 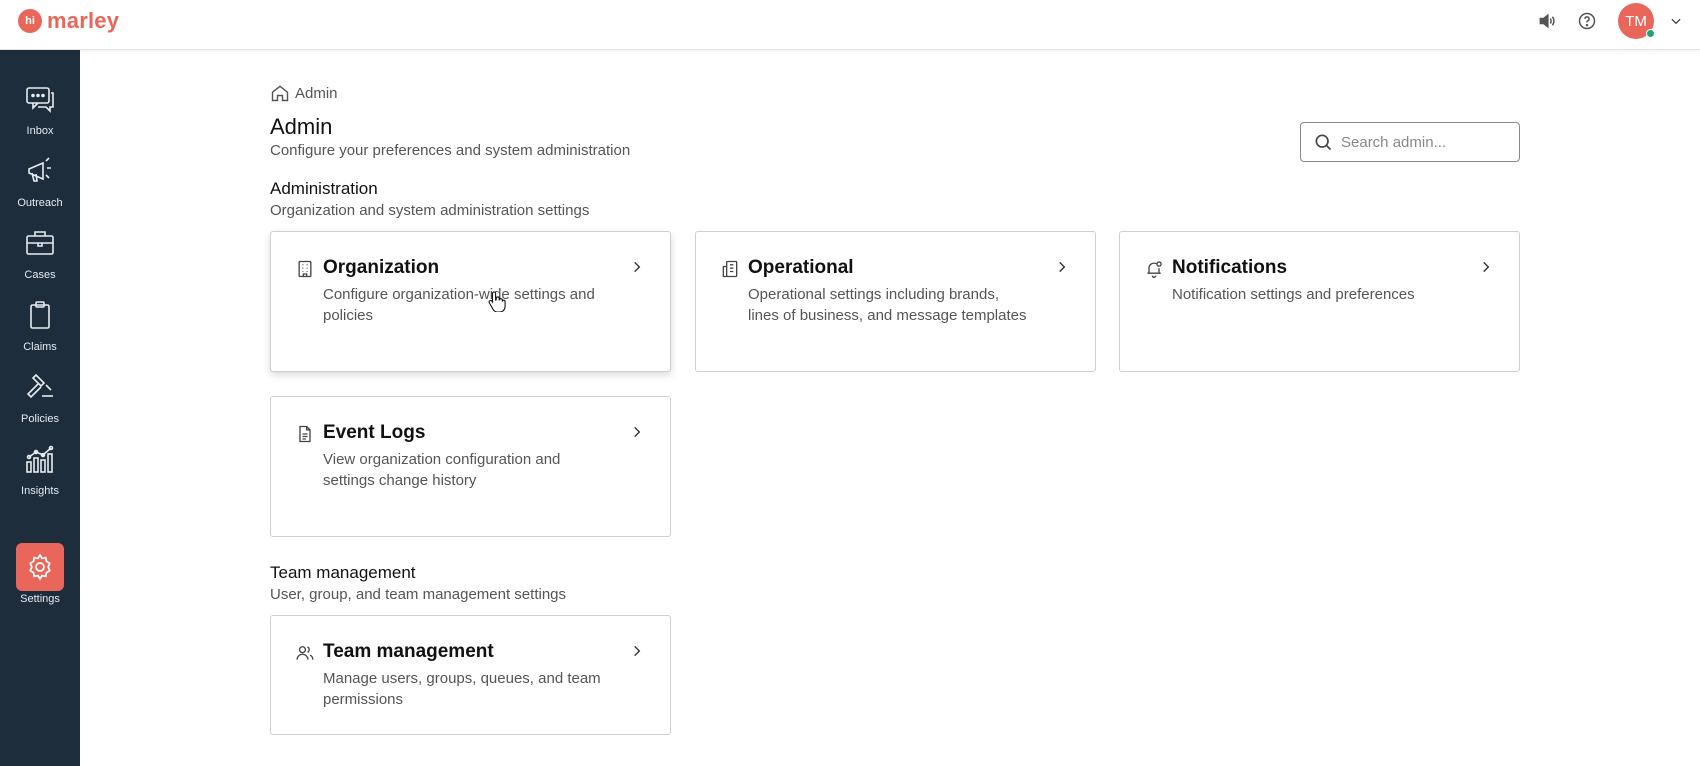 What do you see at coordinates (40, 99) in the screenshot?
I see `chat-bubbles-icon` at bounding box center [40, 99].